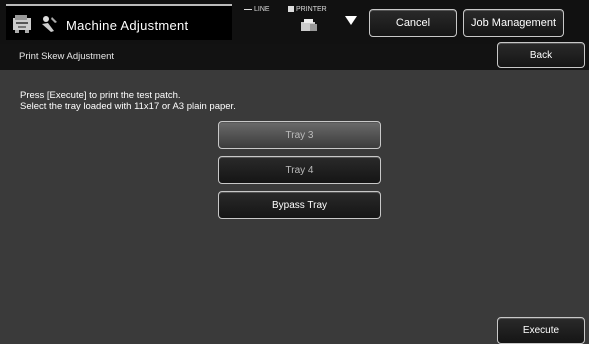  What do you see at coordinates (23, 26) in the screenshot?
I see `machine-icon` at bounding box center [23, 26].